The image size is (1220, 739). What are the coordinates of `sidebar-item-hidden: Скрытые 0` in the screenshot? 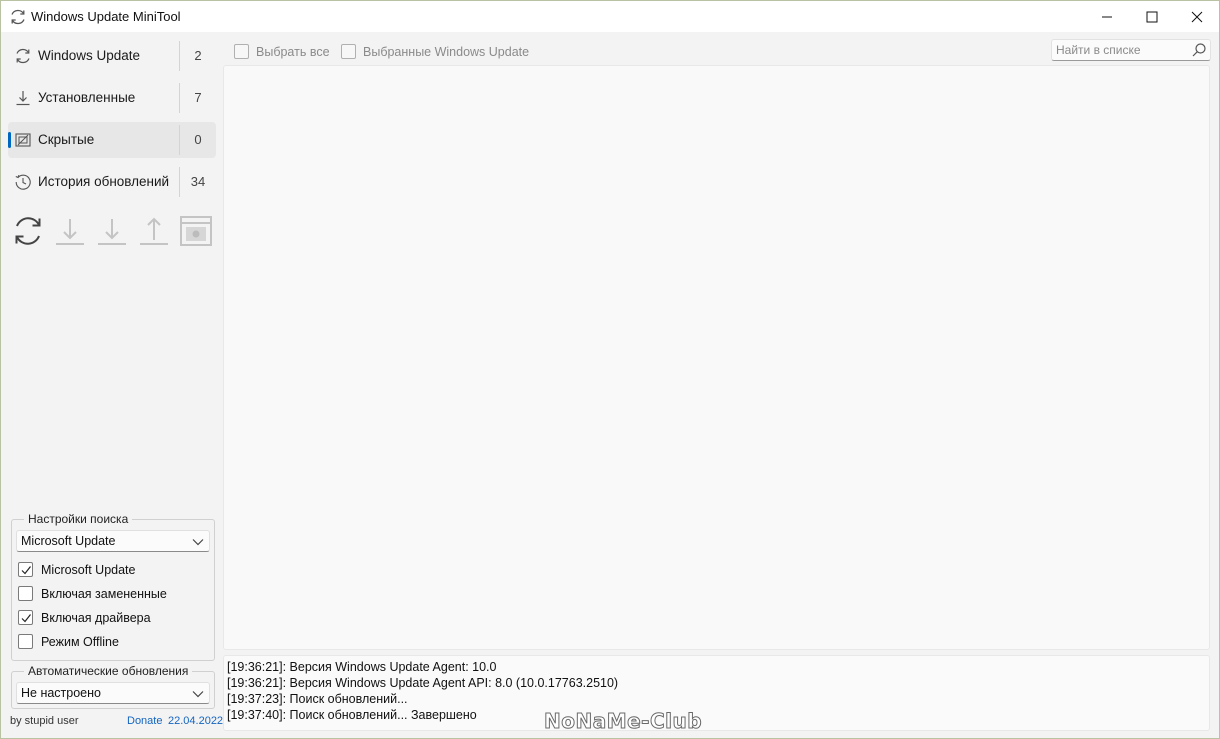 It's located at (112, 140).